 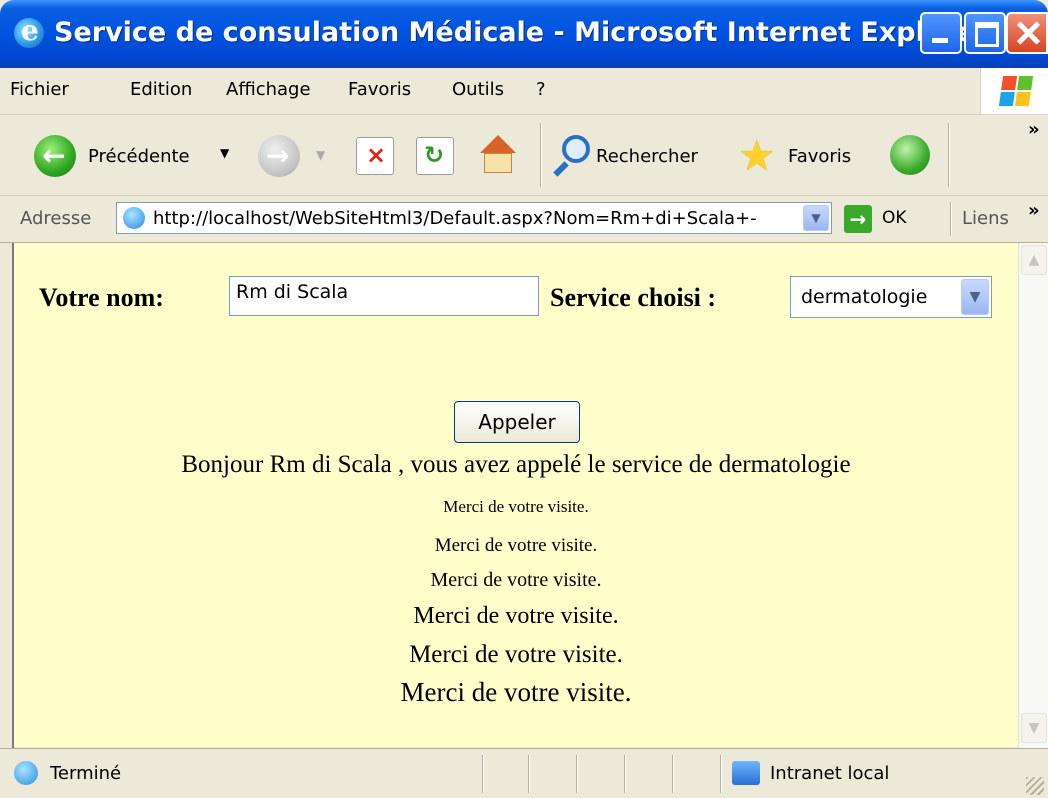 What do you see at coordinates (985, 33) in the screenshot?
I see `maximize-icon` at bounding box center [985, 33].